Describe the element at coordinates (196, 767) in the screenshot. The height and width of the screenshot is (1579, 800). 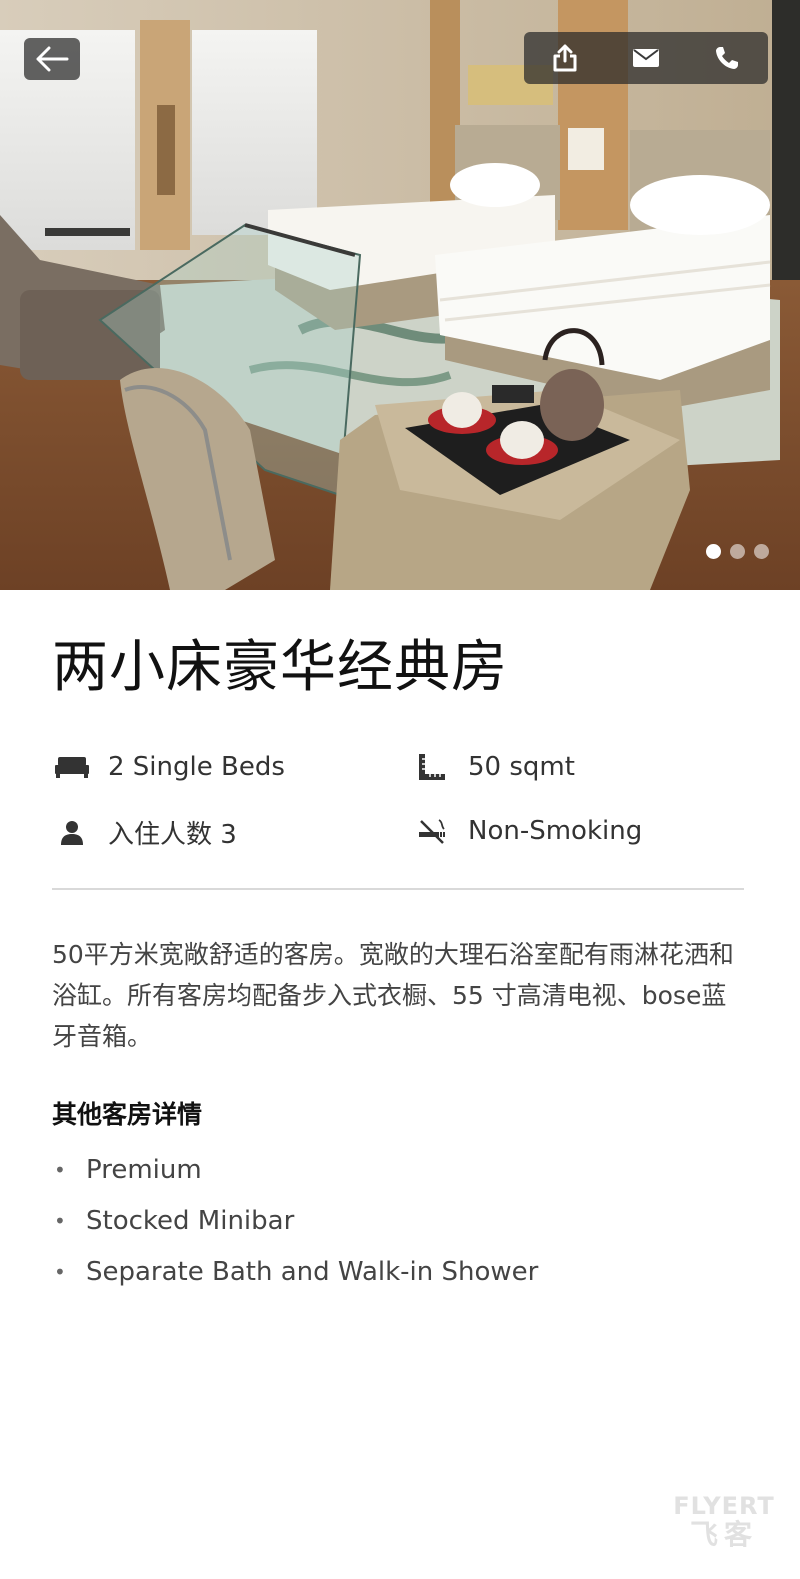
I see `beds-text: 2 Single Beds` at that location.